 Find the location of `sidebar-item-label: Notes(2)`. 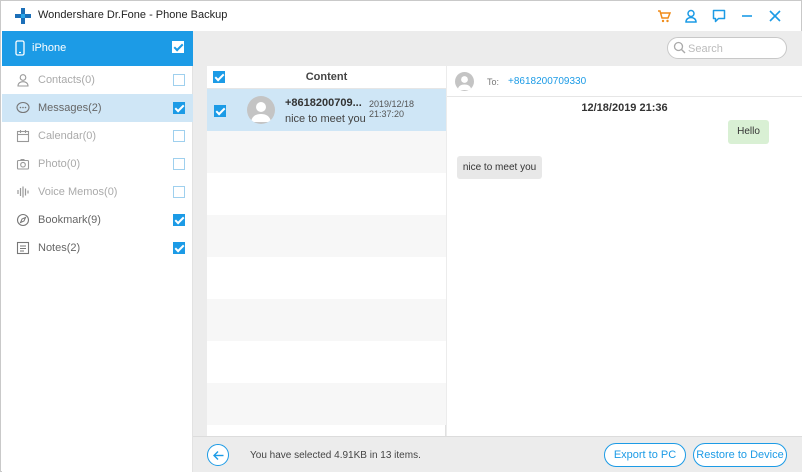

sidebar-item-label: Notes(2) is located at coordinates (59, 248).